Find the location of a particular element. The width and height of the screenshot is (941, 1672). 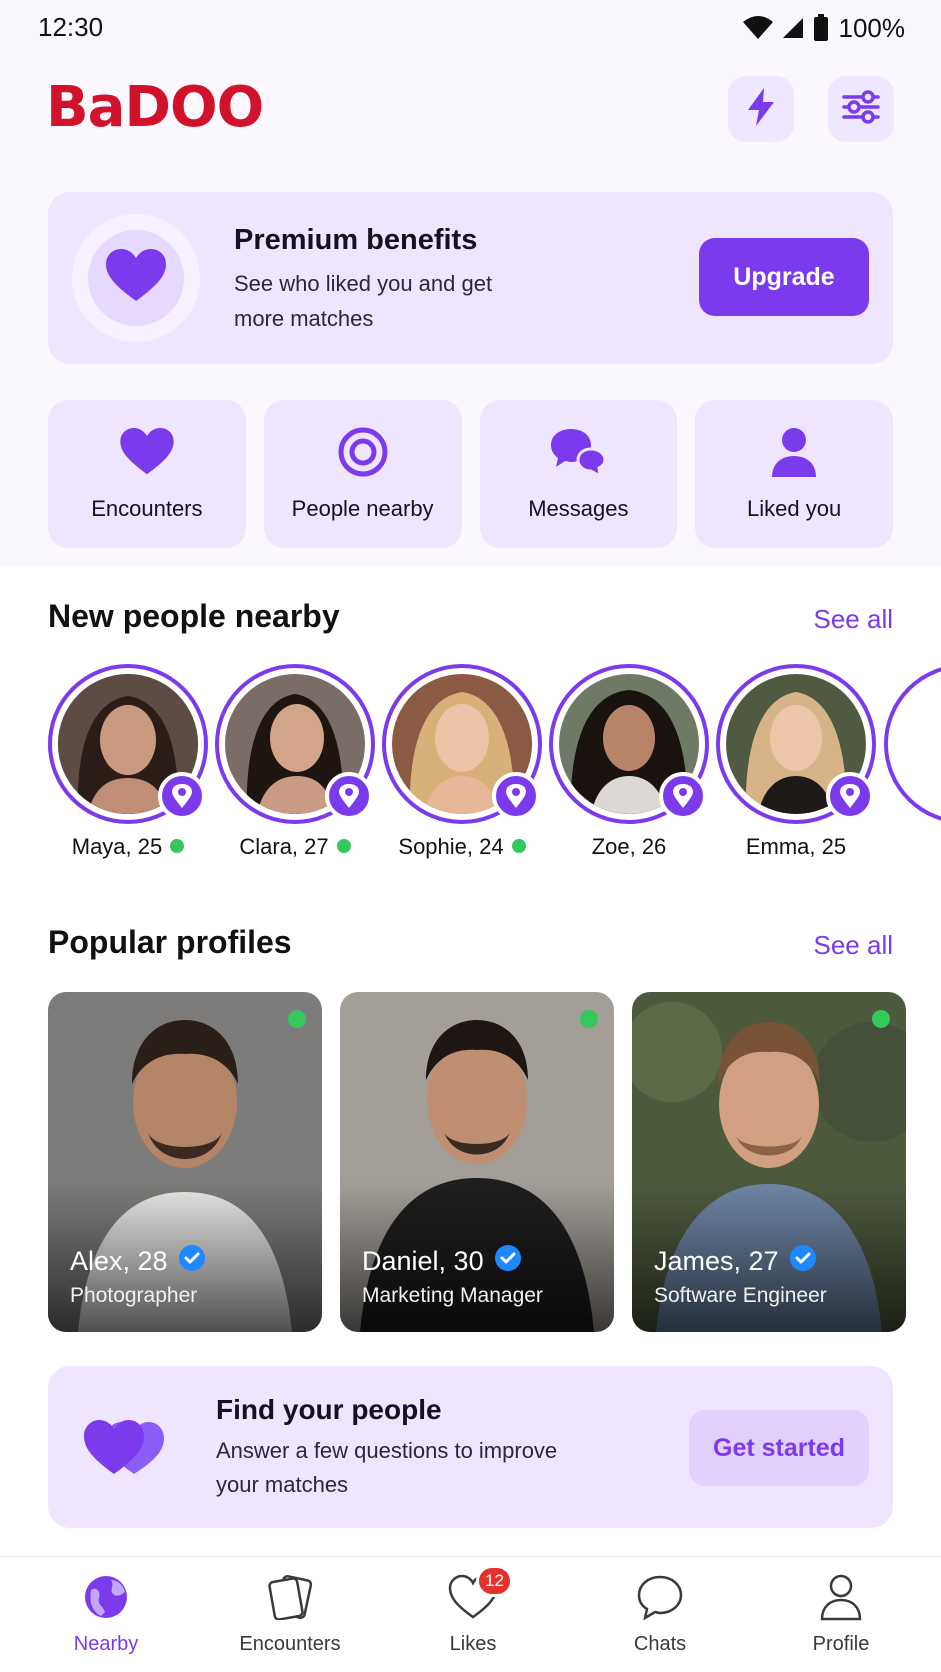

nearby-see-all-link: See all is located at coordinates (854, 619).